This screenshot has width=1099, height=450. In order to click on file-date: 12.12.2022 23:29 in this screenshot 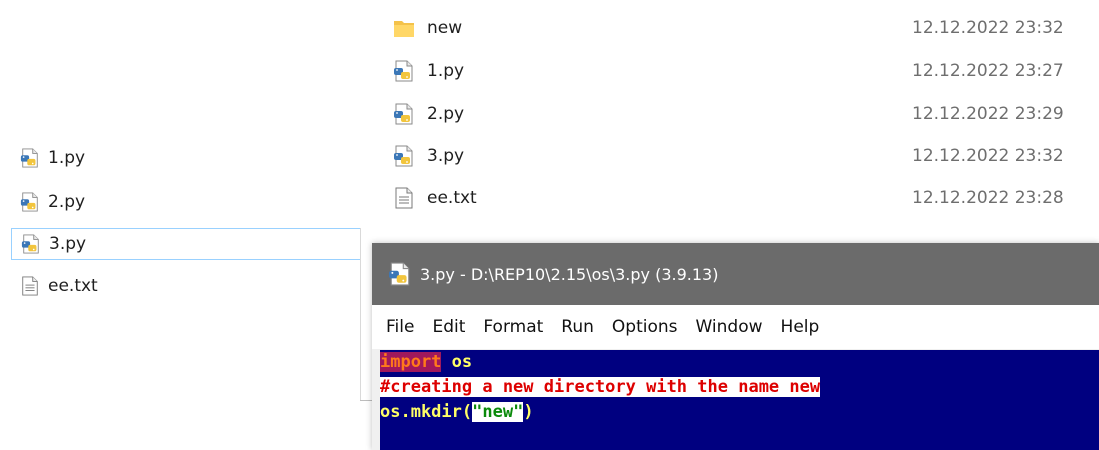, I will do `click(988, 114)`.